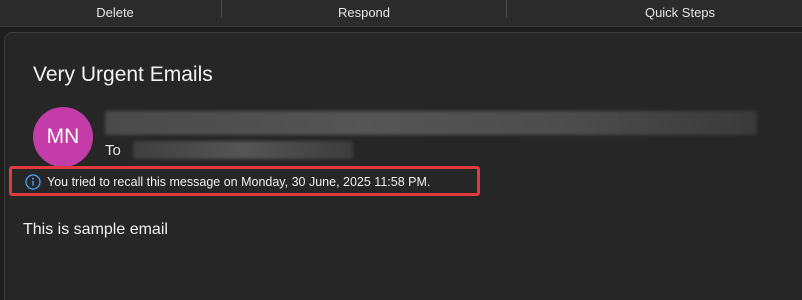 The height and width of the screenshot is (300, 802). What do you see at coordinates (33, 182) in the screenshot?
I see `info-icon` at bounding box center [33, 182].